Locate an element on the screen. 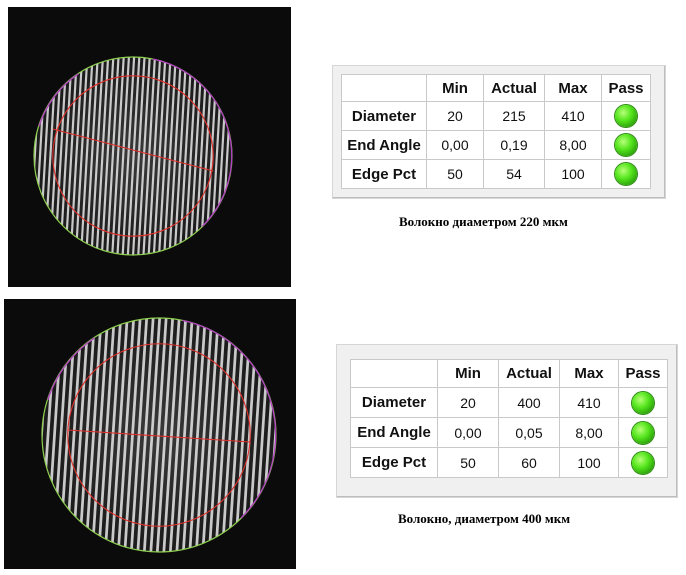  actual-value: 215 is located at coordinates (514, 116).